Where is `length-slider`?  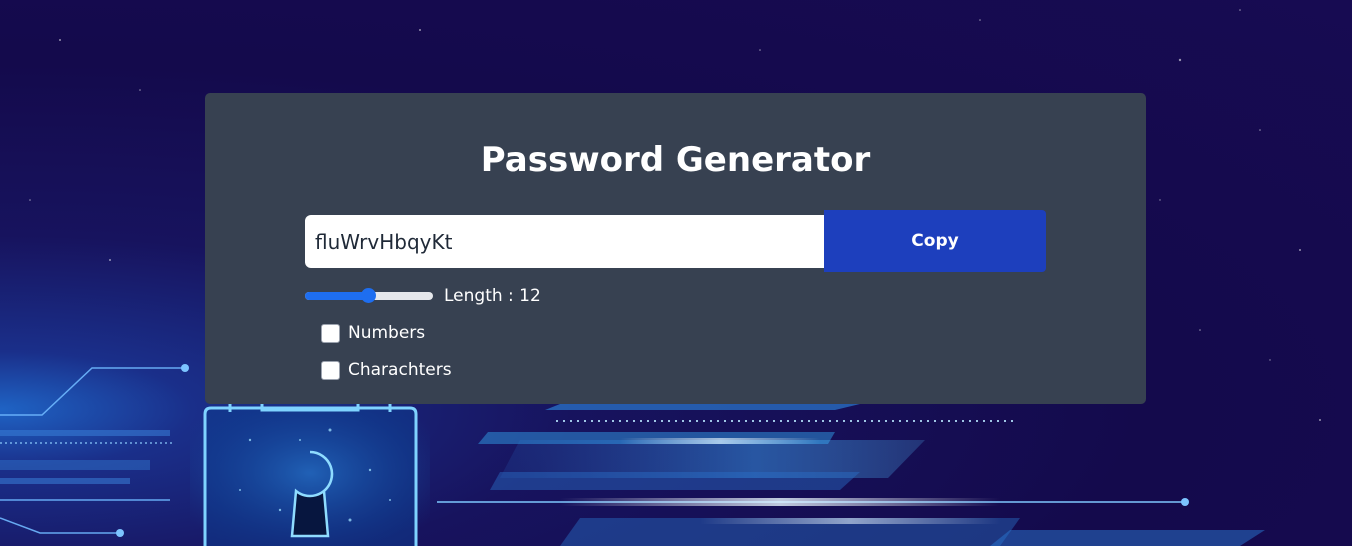
length-slider is located at coordinates (369, 295).